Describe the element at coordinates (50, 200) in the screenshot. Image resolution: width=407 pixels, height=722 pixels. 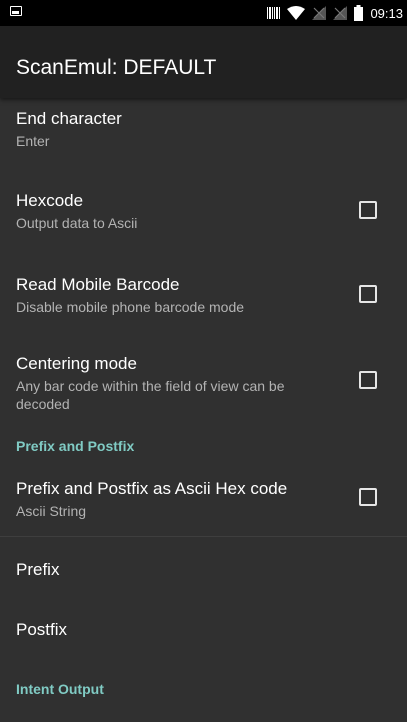
I see `pref-title: Hexcode` at that location.